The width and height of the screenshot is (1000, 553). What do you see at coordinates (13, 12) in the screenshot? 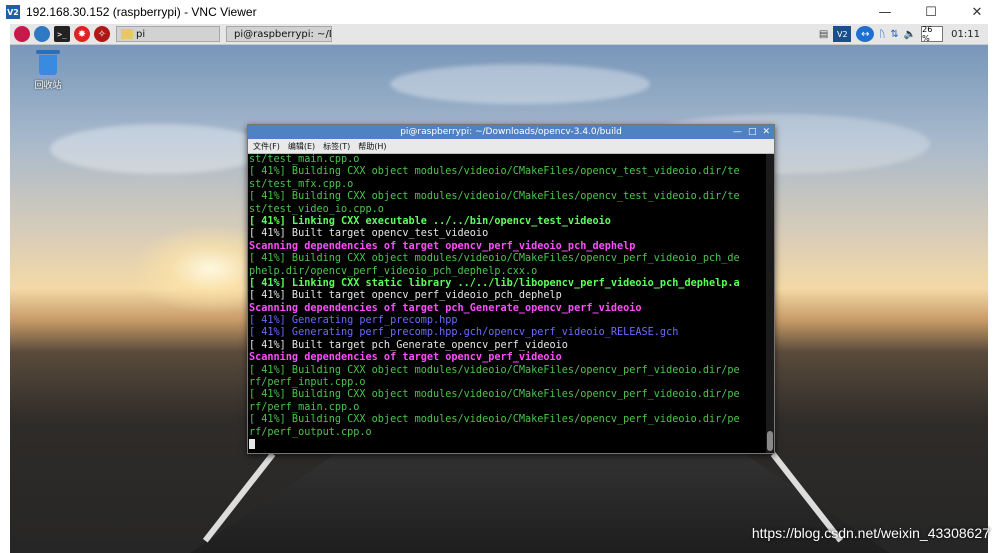
I see `vnc-logo-icon: V2` at bounding box center [13, 12].